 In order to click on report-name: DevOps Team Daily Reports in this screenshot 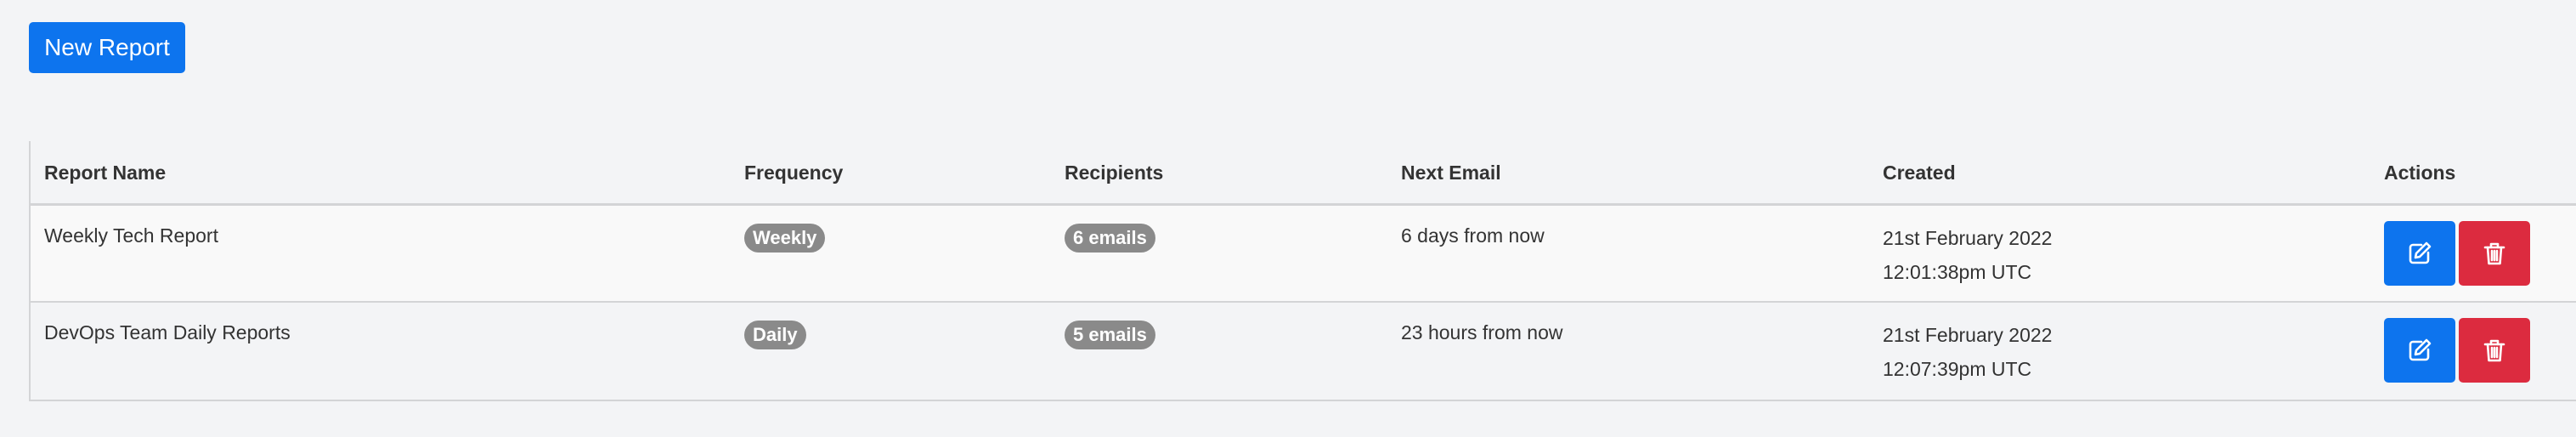, I will do `click(167, 332)`.